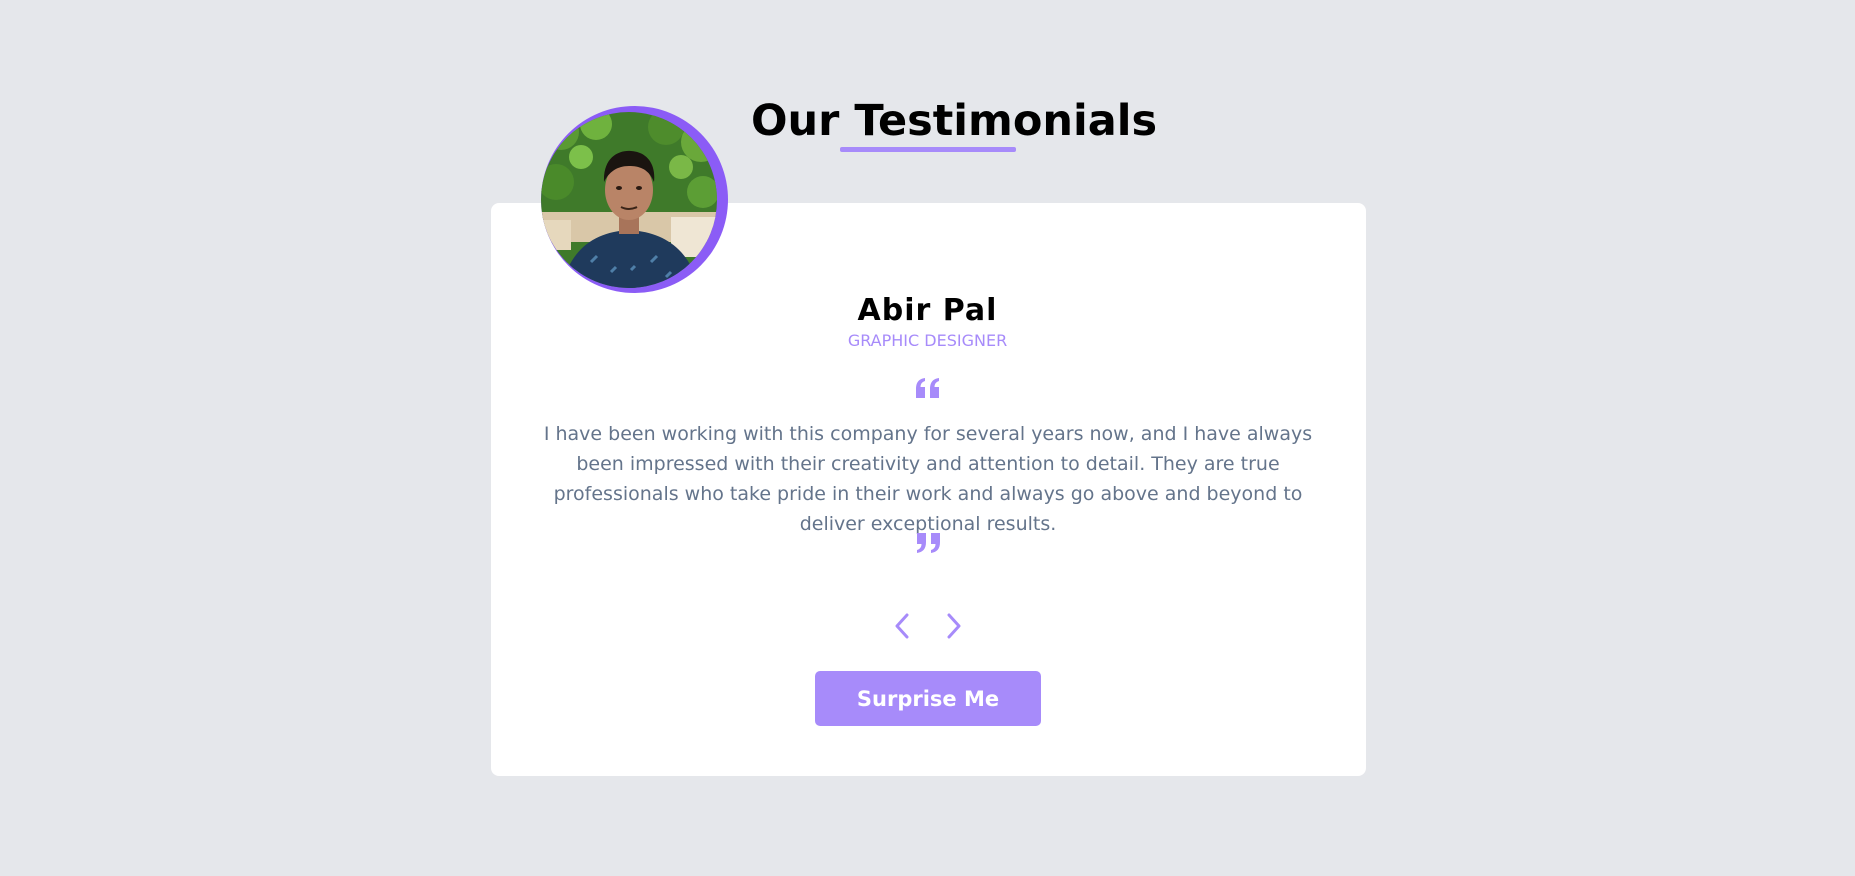 The width and height of the screenshot is (1855, 876). I want to click on prev-button, so click(902, 626).